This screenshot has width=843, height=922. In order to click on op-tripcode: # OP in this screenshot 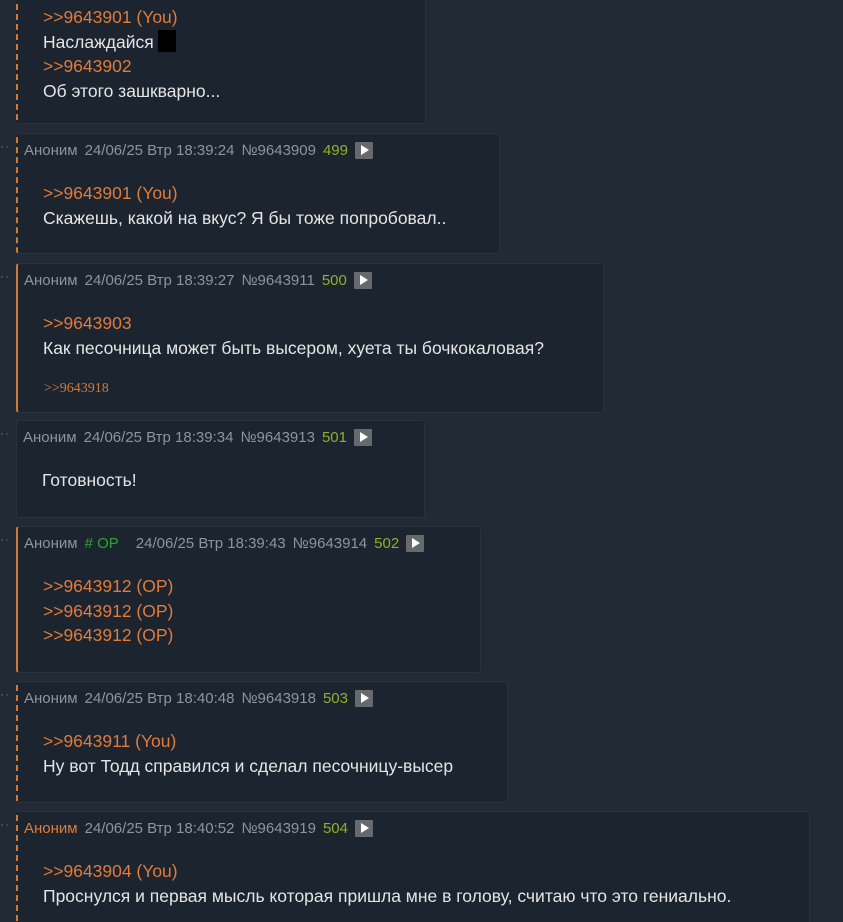, I will do `click(101, 543)`.